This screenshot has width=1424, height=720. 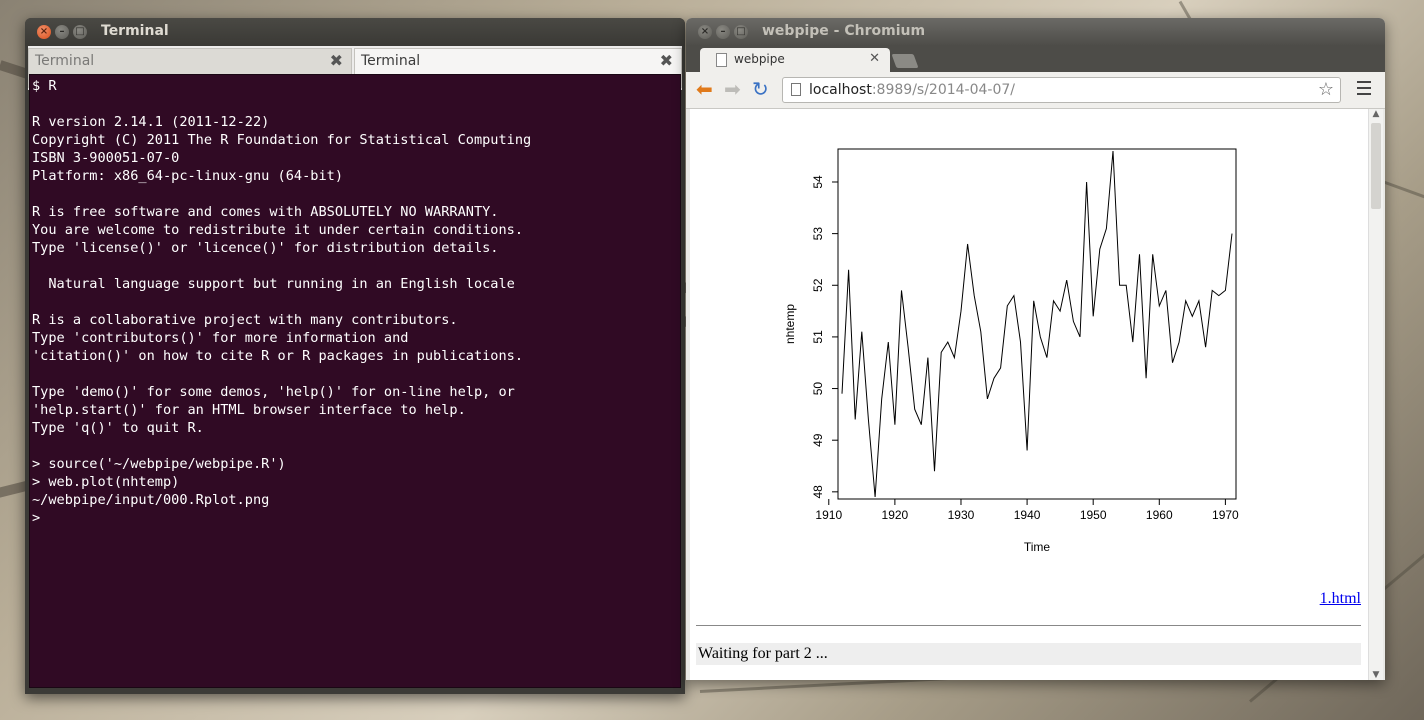 I want to click on series-line, so click(x=1037, y=324).